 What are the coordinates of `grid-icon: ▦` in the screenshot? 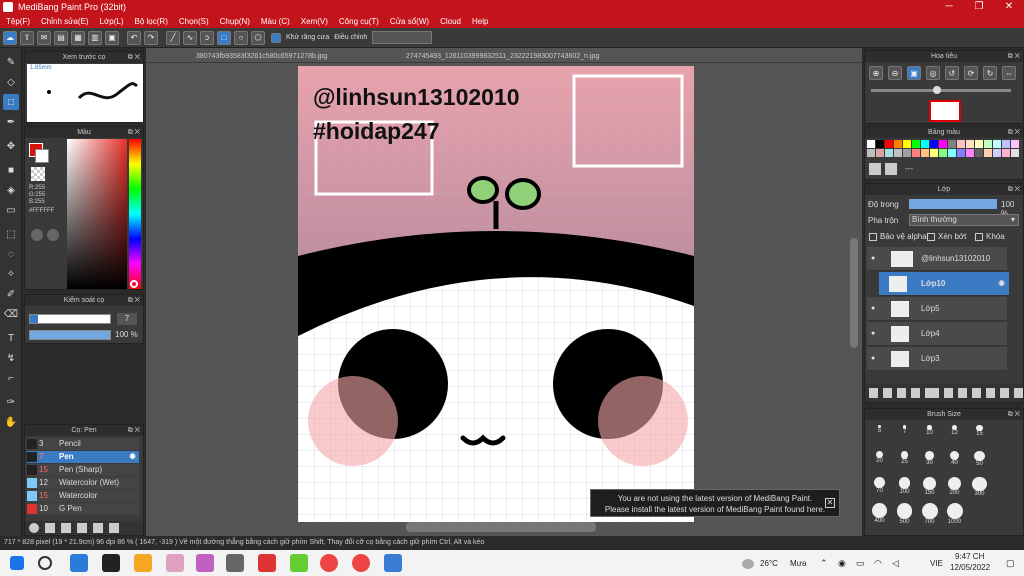 It's located at (78, 37).